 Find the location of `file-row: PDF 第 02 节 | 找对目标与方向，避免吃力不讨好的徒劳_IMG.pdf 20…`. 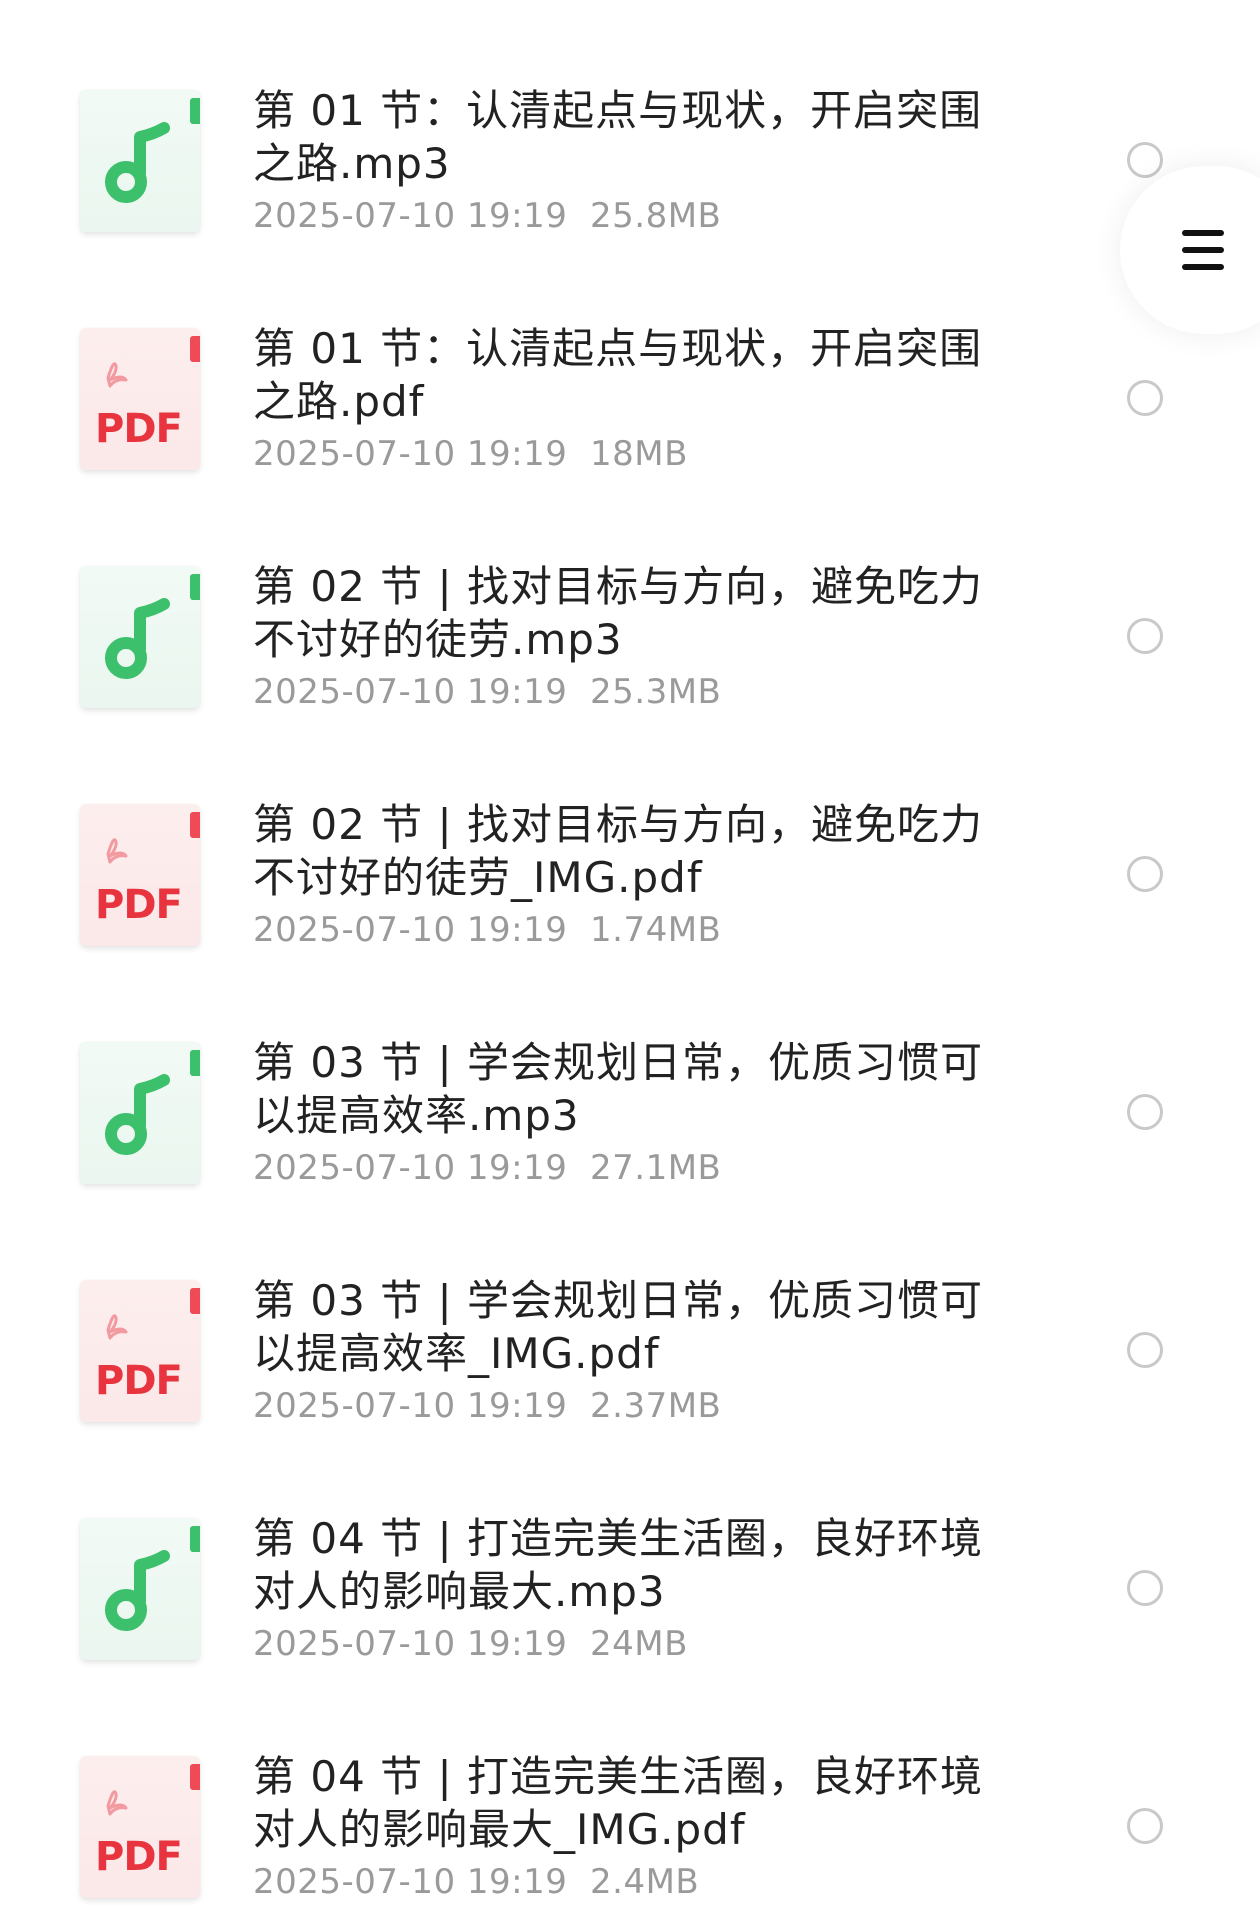

file-row: PDF 第 02 节 | 找对目标与方向，避免吃力不讨好的徒劳_IMG.pdf 20… is located at coordinates (630, 891).